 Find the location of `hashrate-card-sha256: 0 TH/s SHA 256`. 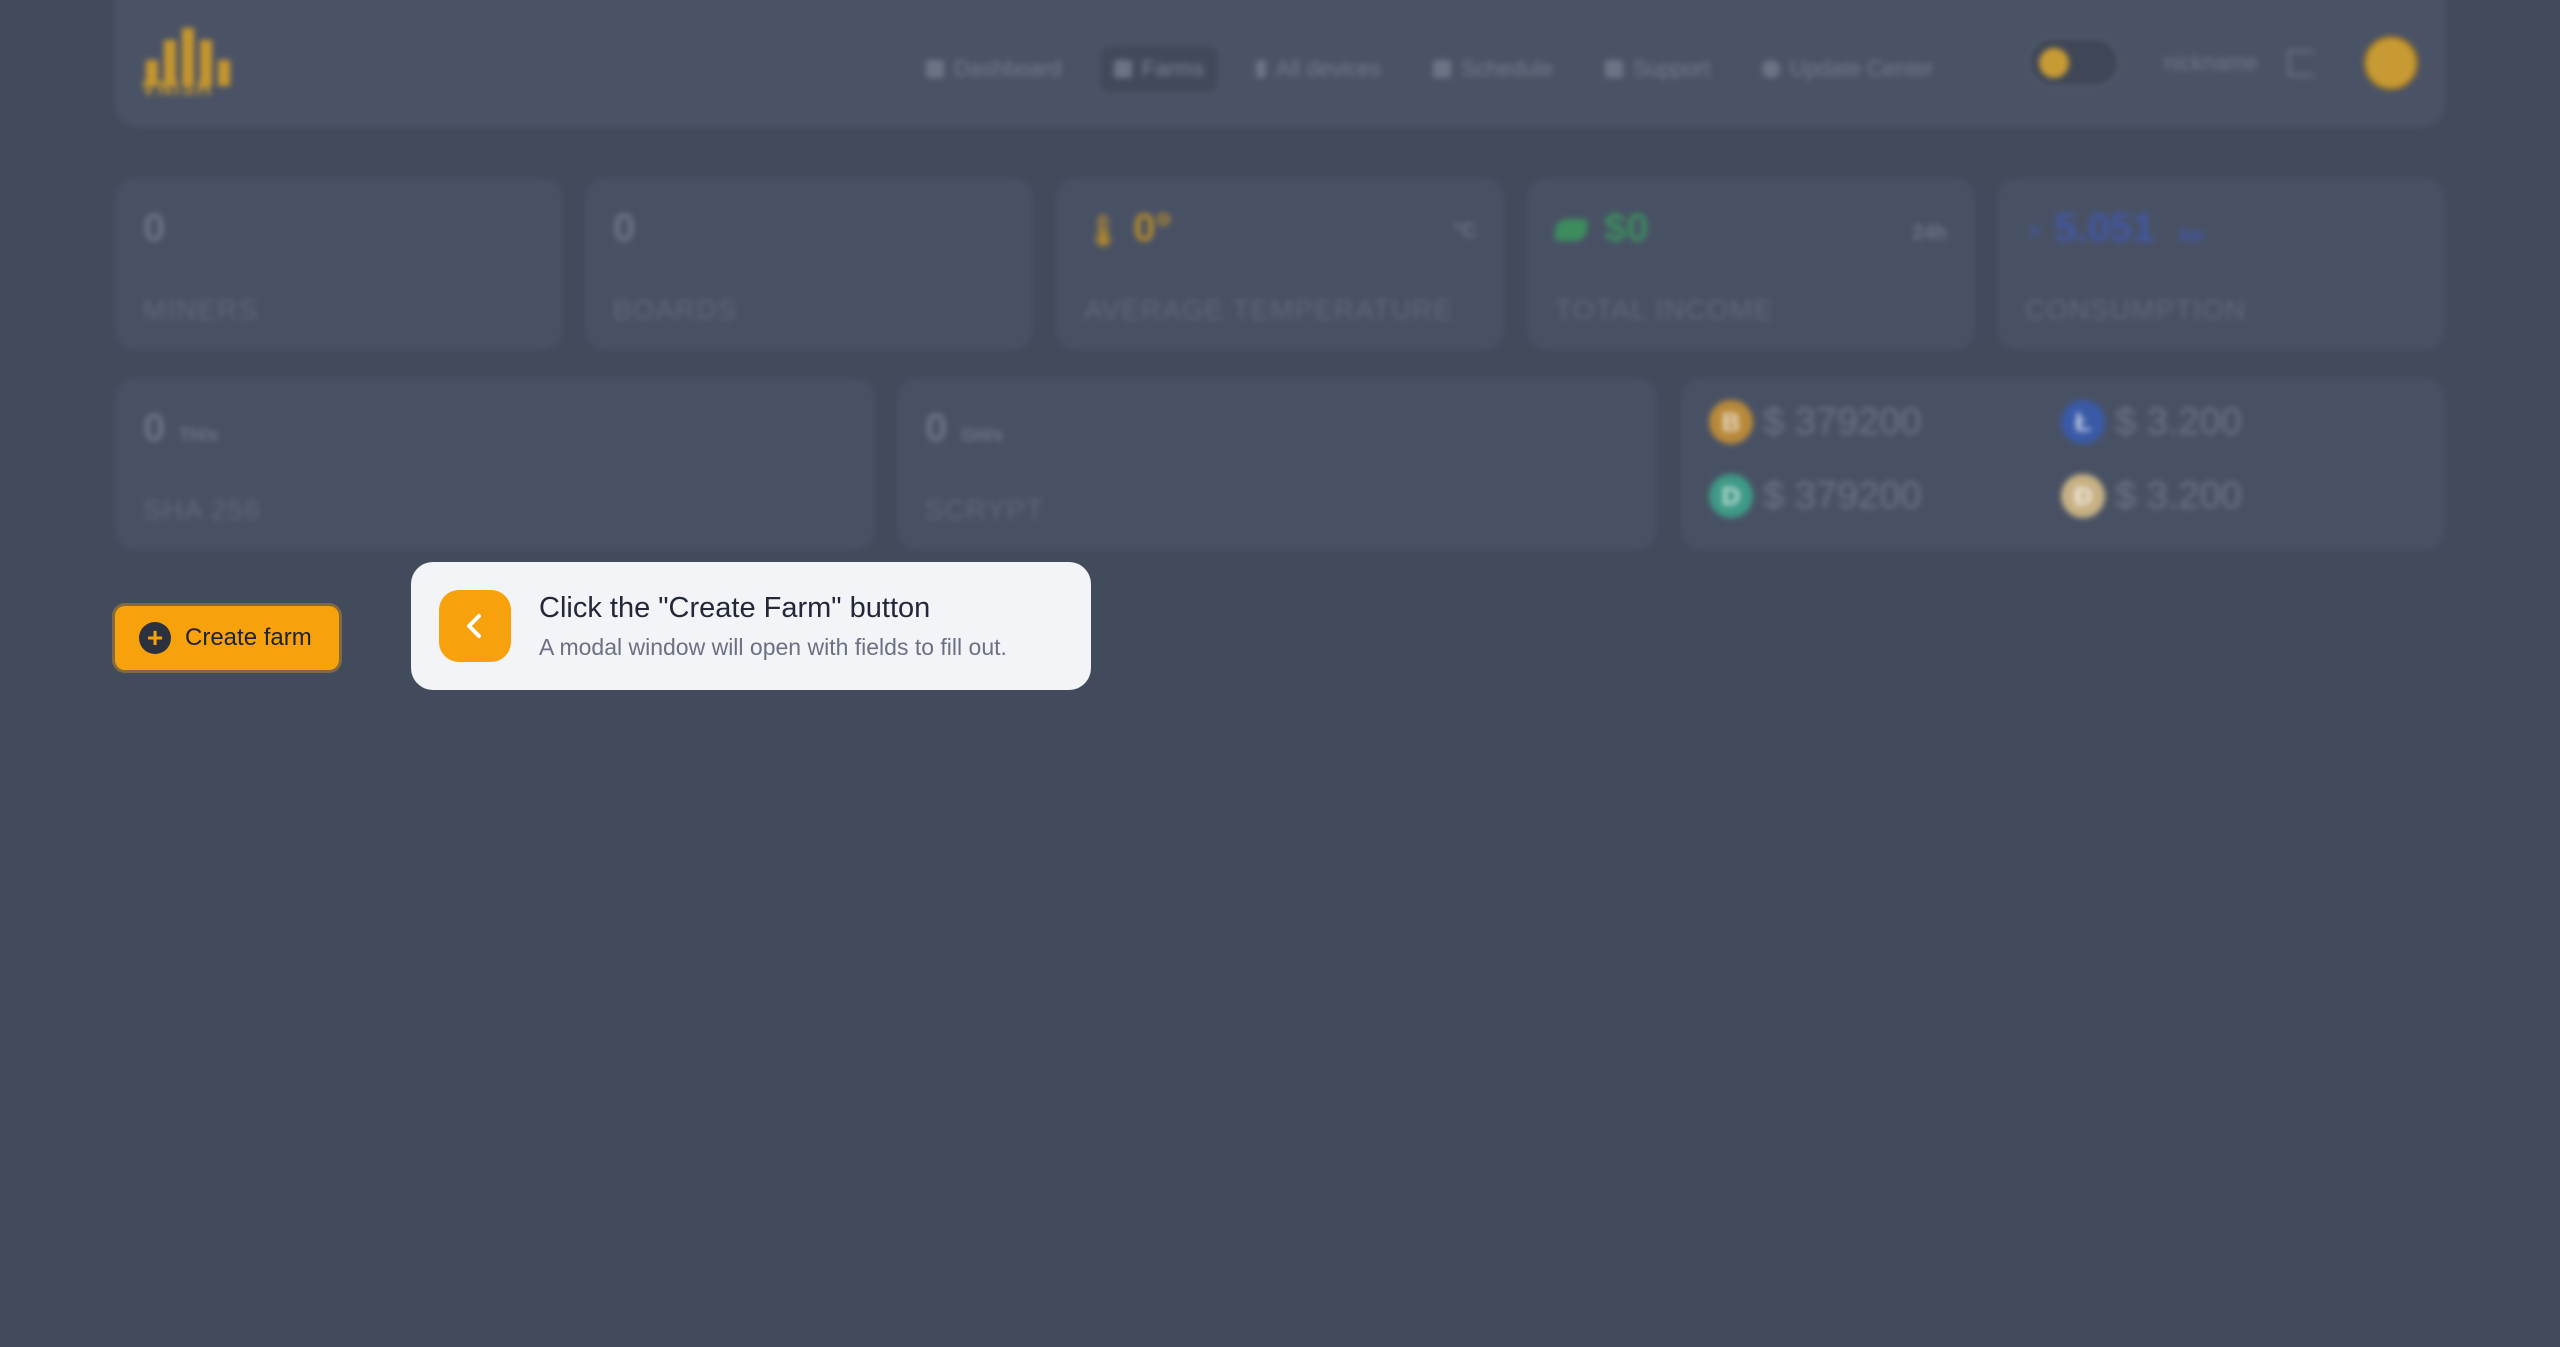

hashrate-card-sha256: 0 TH/s SHA 256 is located at coordinates (495, 464).